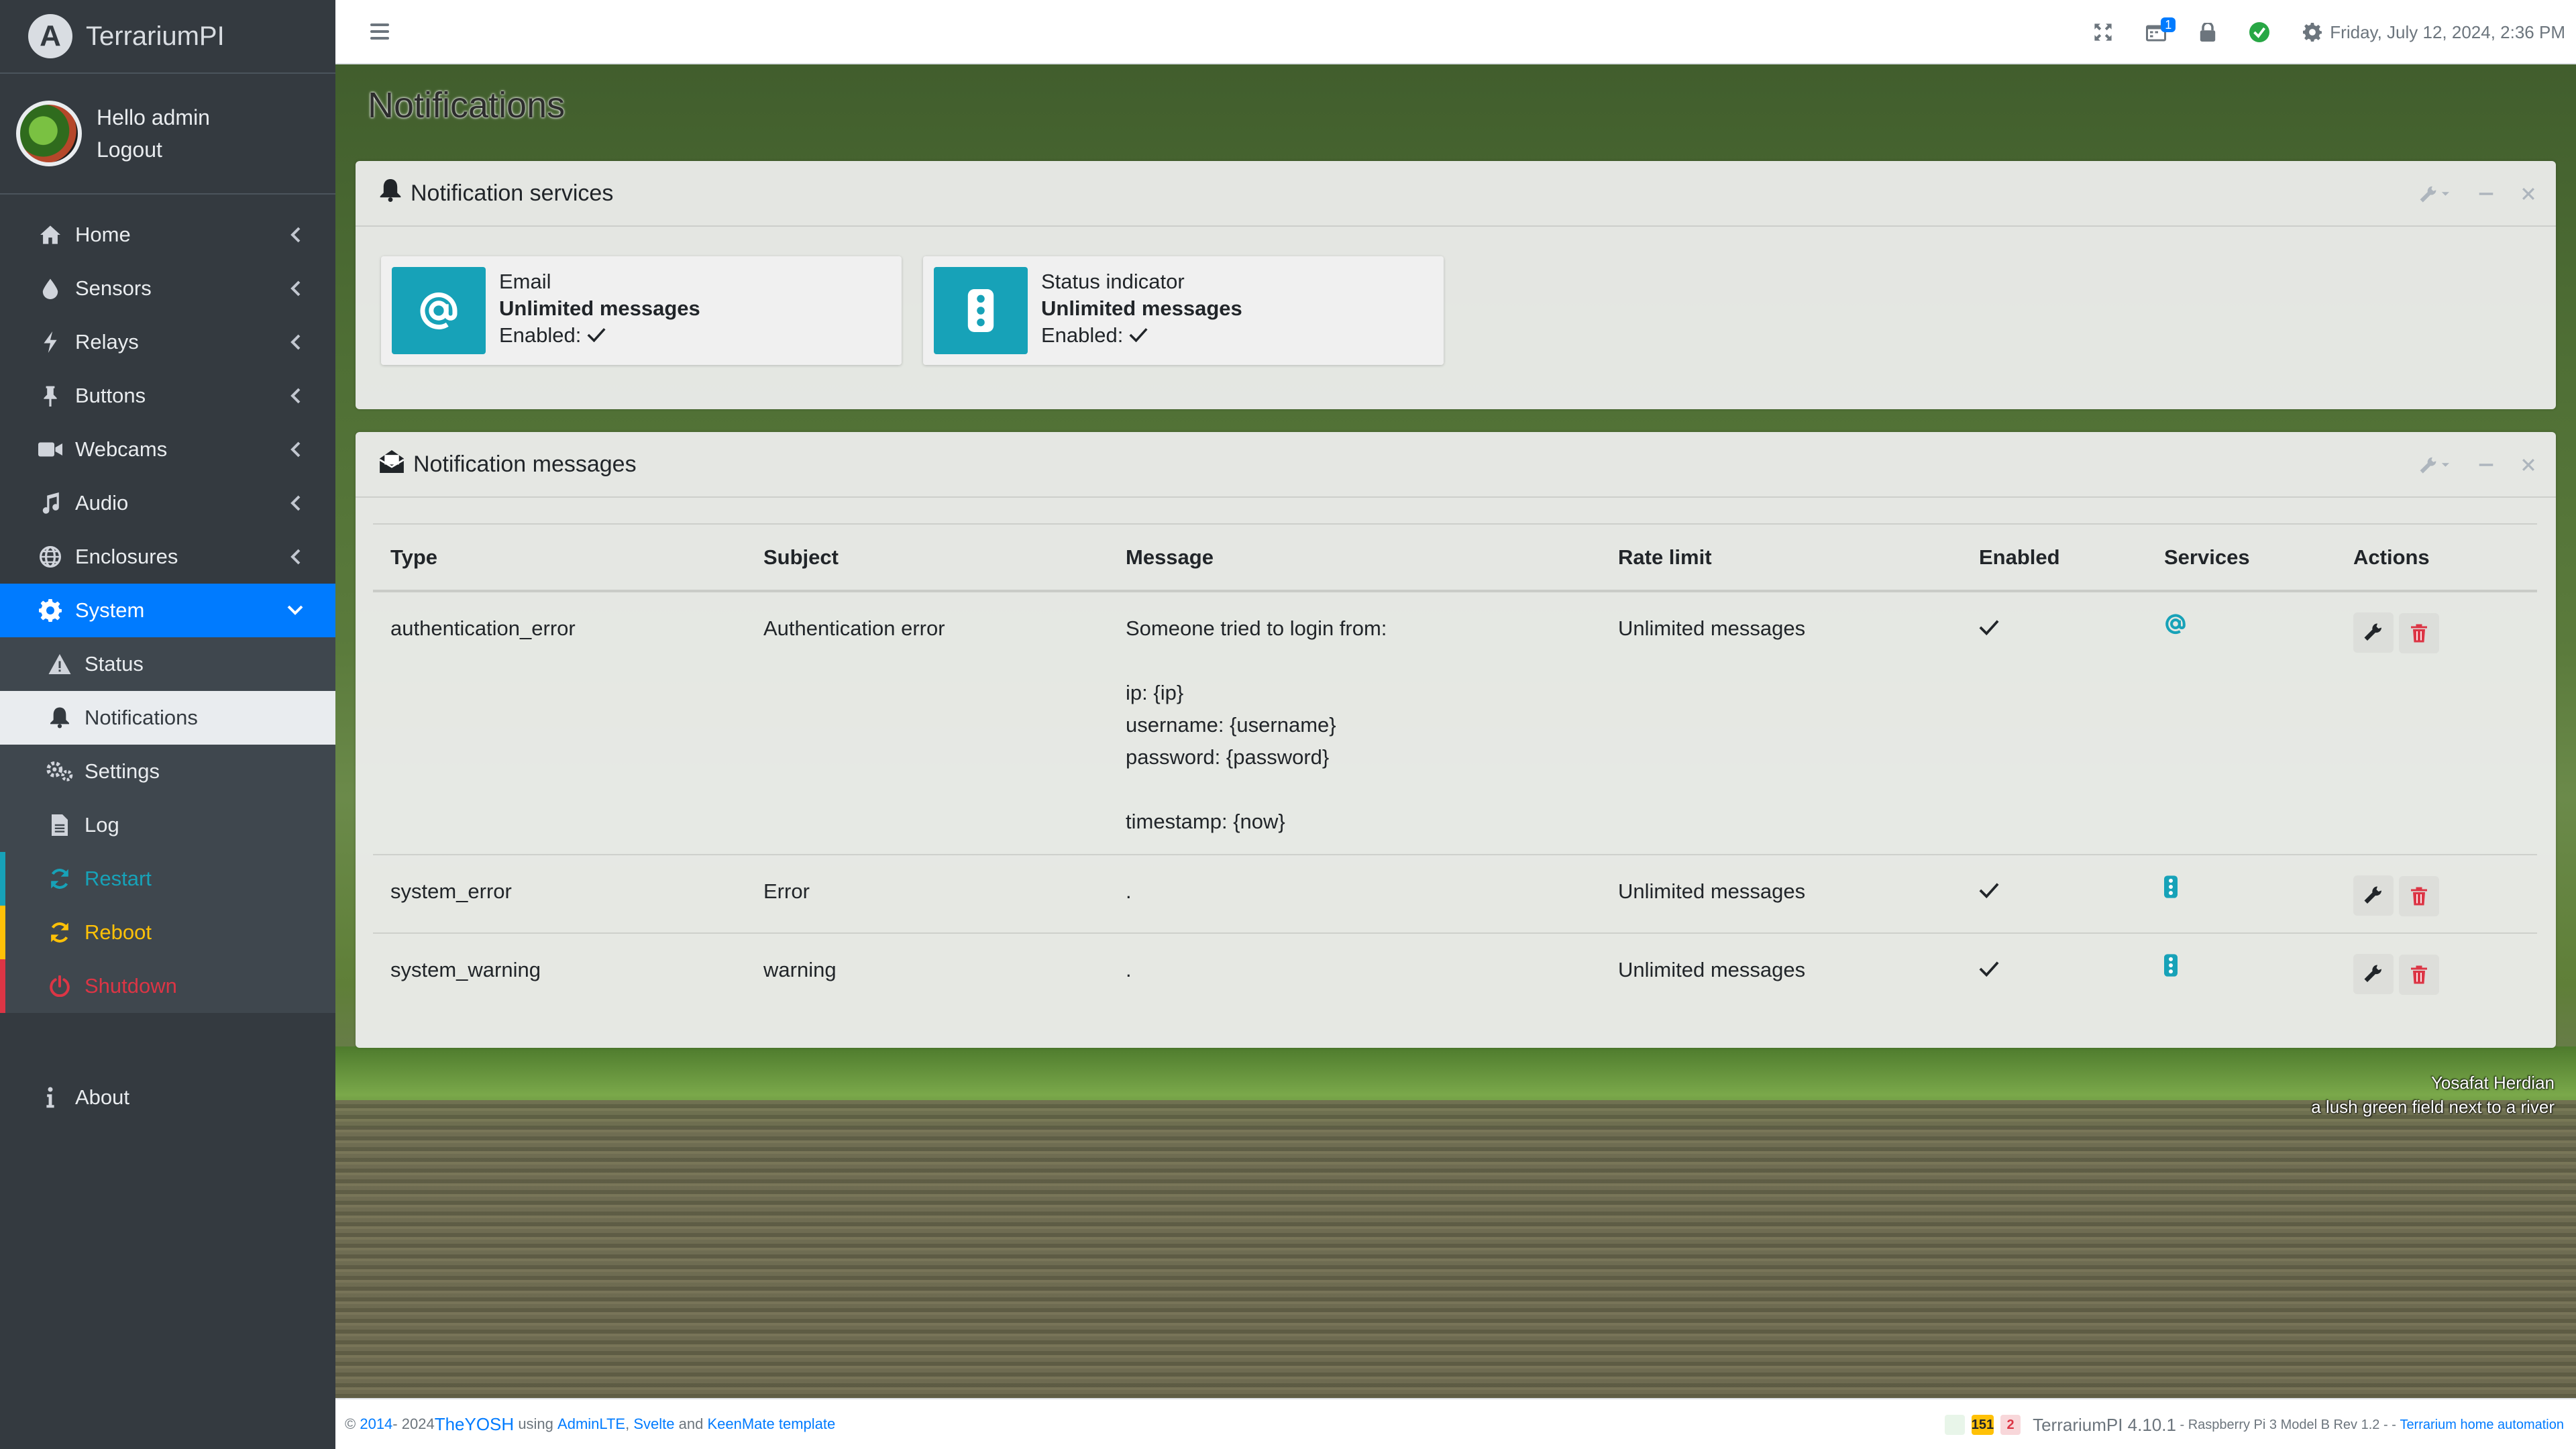  I want to click on service-enabled-label: Enabled:, so click(1082, 335).